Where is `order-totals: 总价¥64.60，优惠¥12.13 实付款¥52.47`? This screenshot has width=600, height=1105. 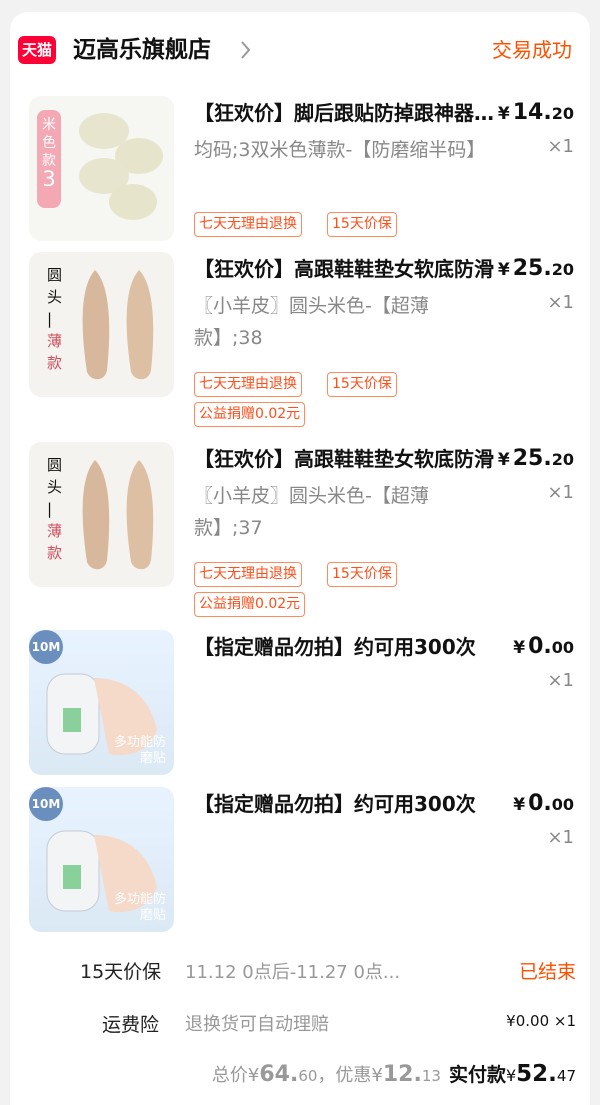
order-totals: 总价¥64.60，优惠¥12.13 实付款¥52.47 is located at coordinates (394, 1073).